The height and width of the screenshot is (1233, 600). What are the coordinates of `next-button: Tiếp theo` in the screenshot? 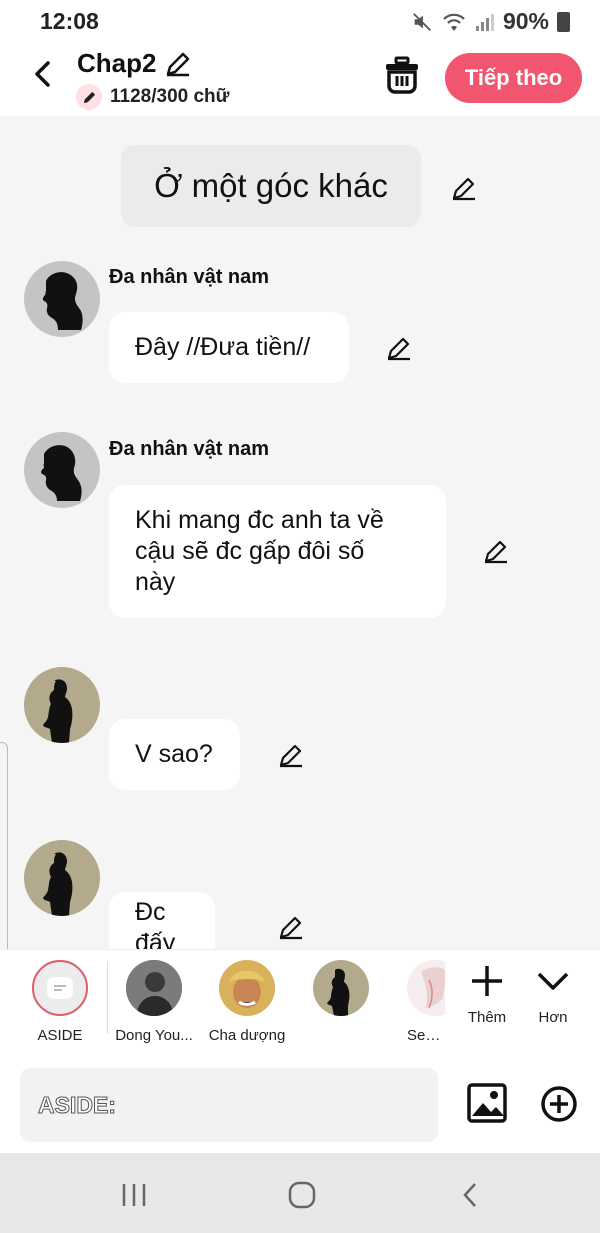 It's located at (513, 78).